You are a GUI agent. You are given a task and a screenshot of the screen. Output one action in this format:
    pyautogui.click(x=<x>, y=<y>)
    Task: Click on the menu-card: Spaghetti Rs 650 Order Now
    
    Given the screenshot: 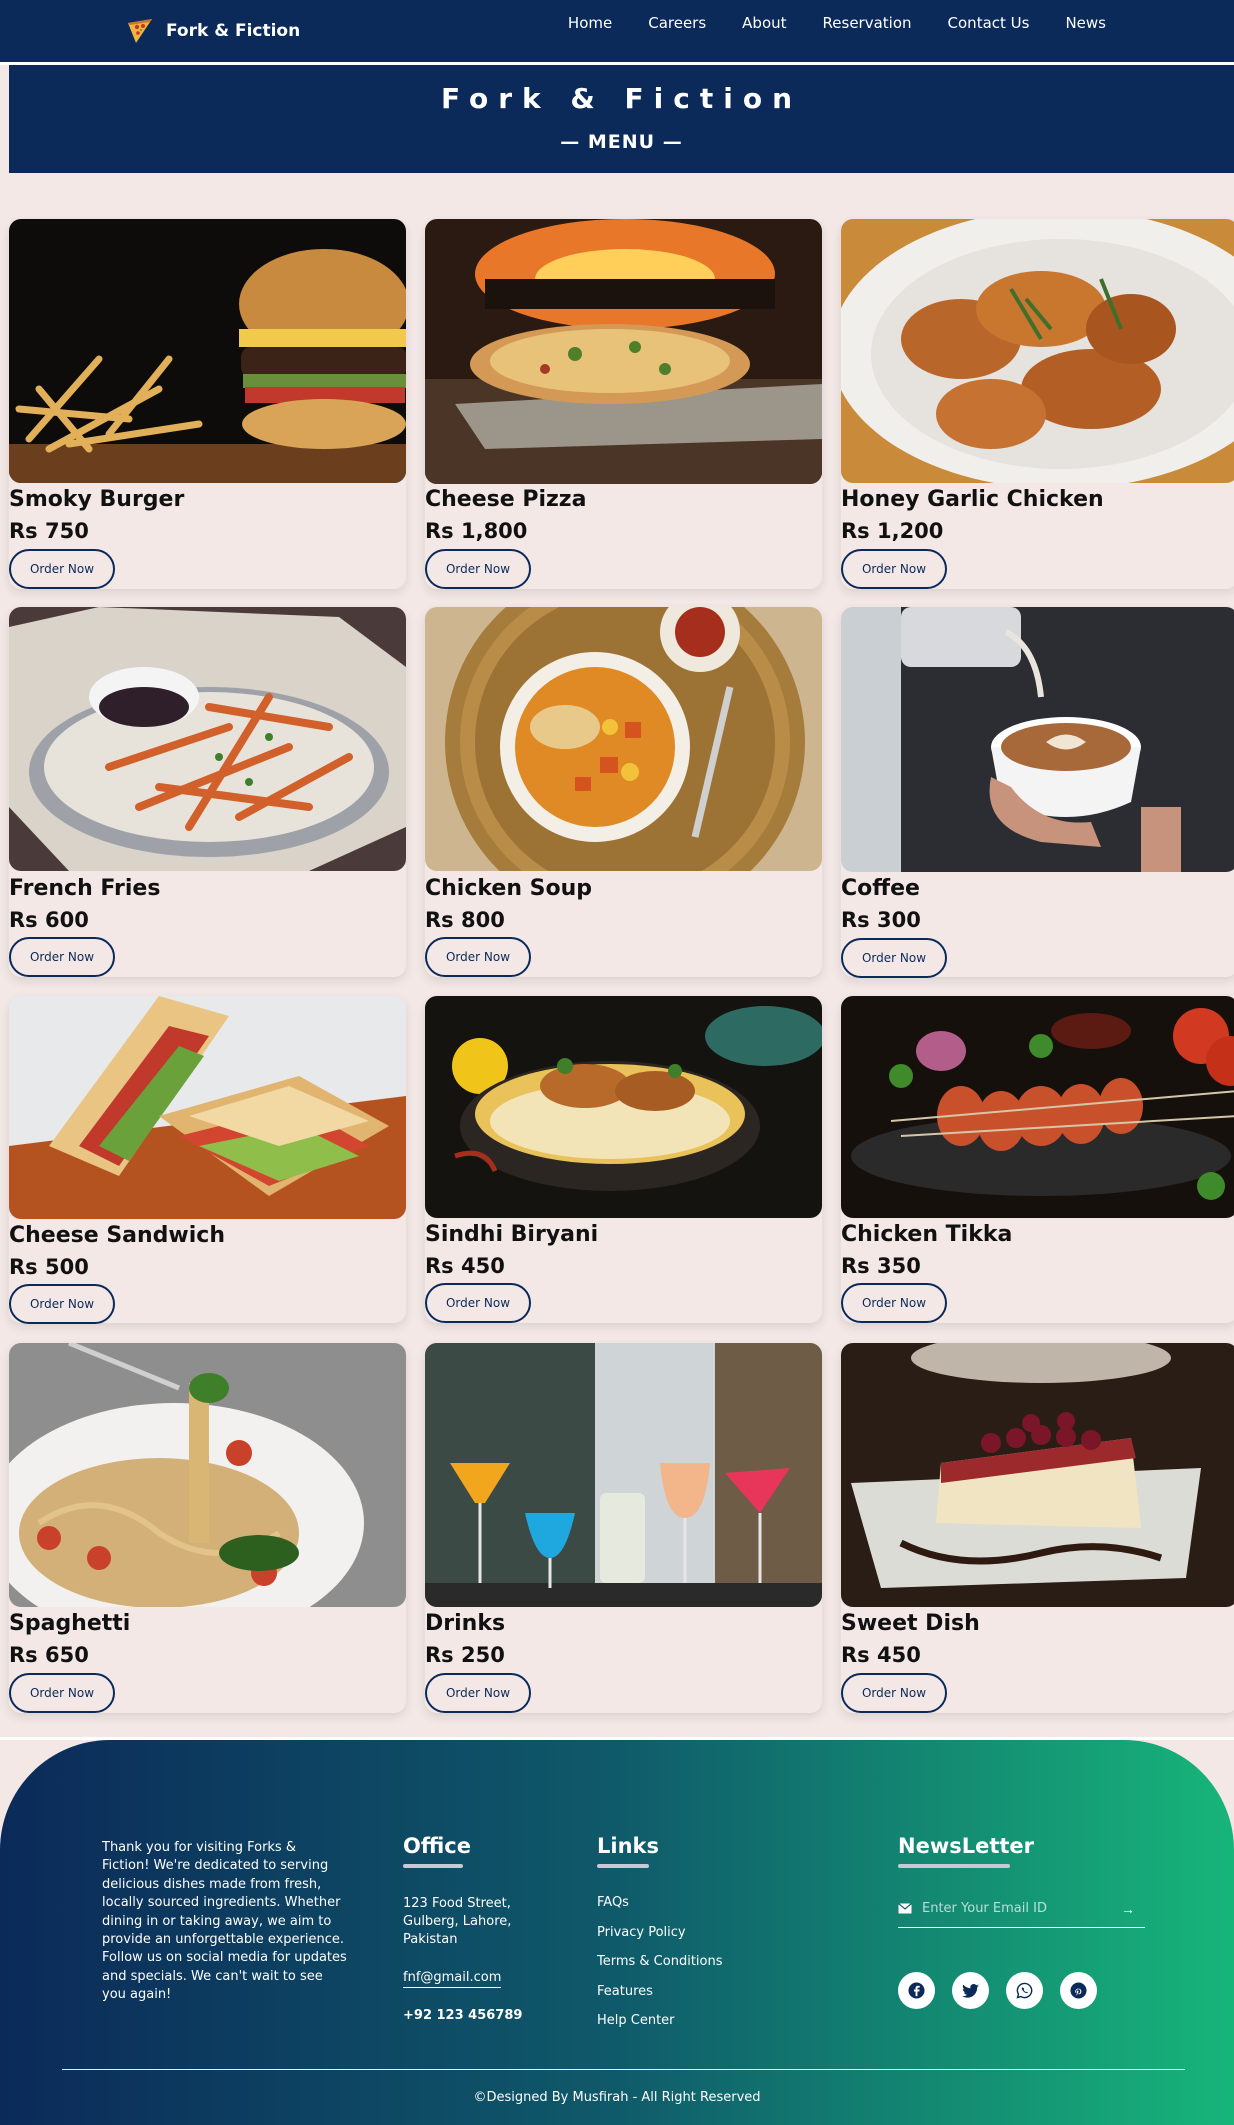 What is the action you would take?
    pyautogui.click(x=207, y=1528)
    